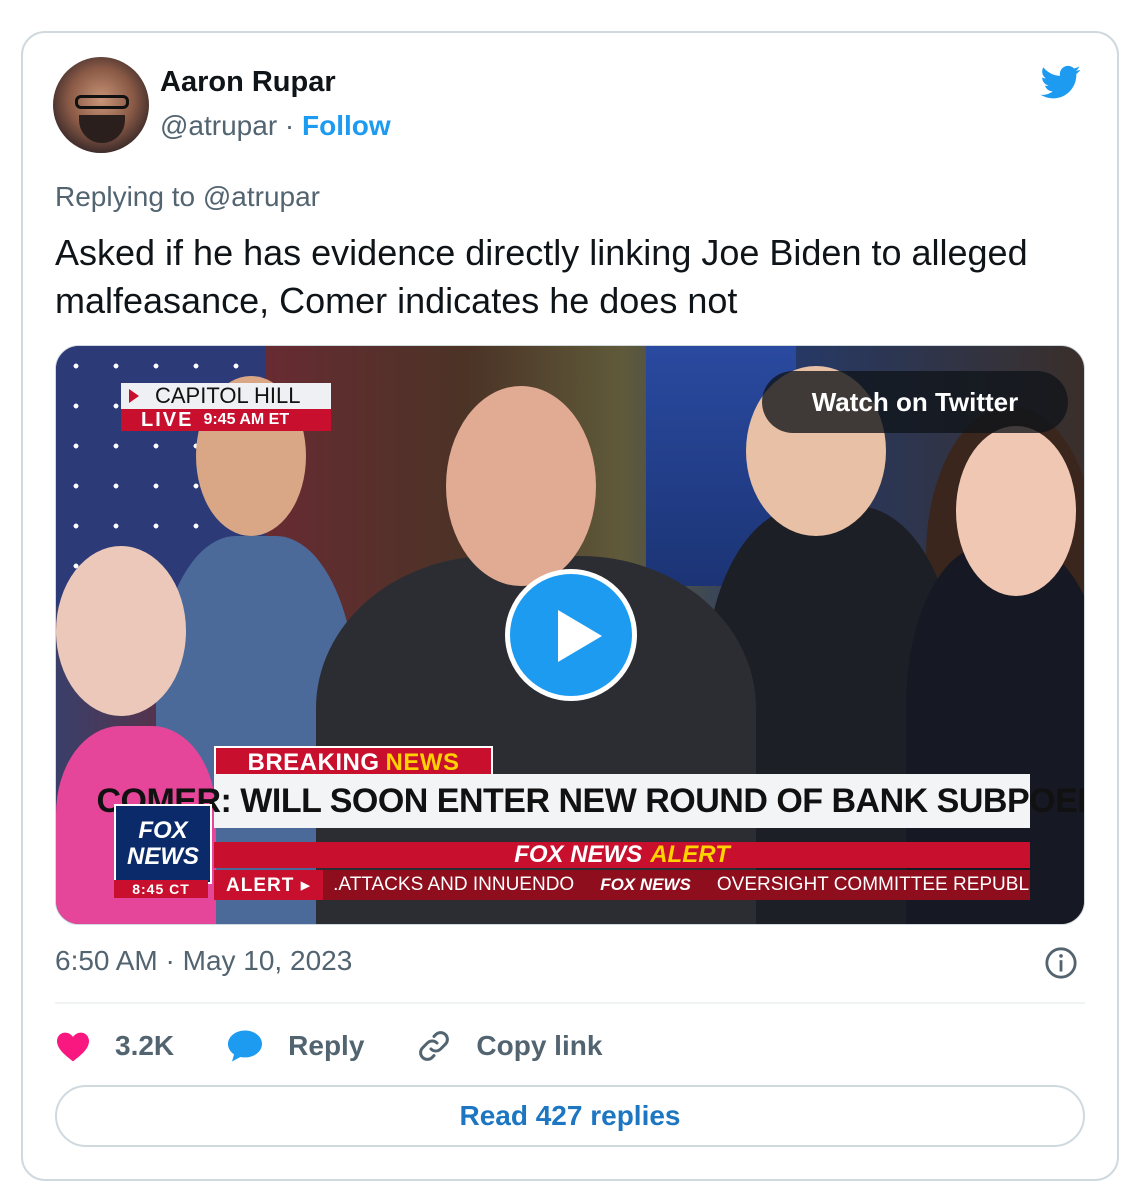  Describe the element at coordinates (1061, 82) in the screenshot. I see `twitter-bird-icon` at that location.